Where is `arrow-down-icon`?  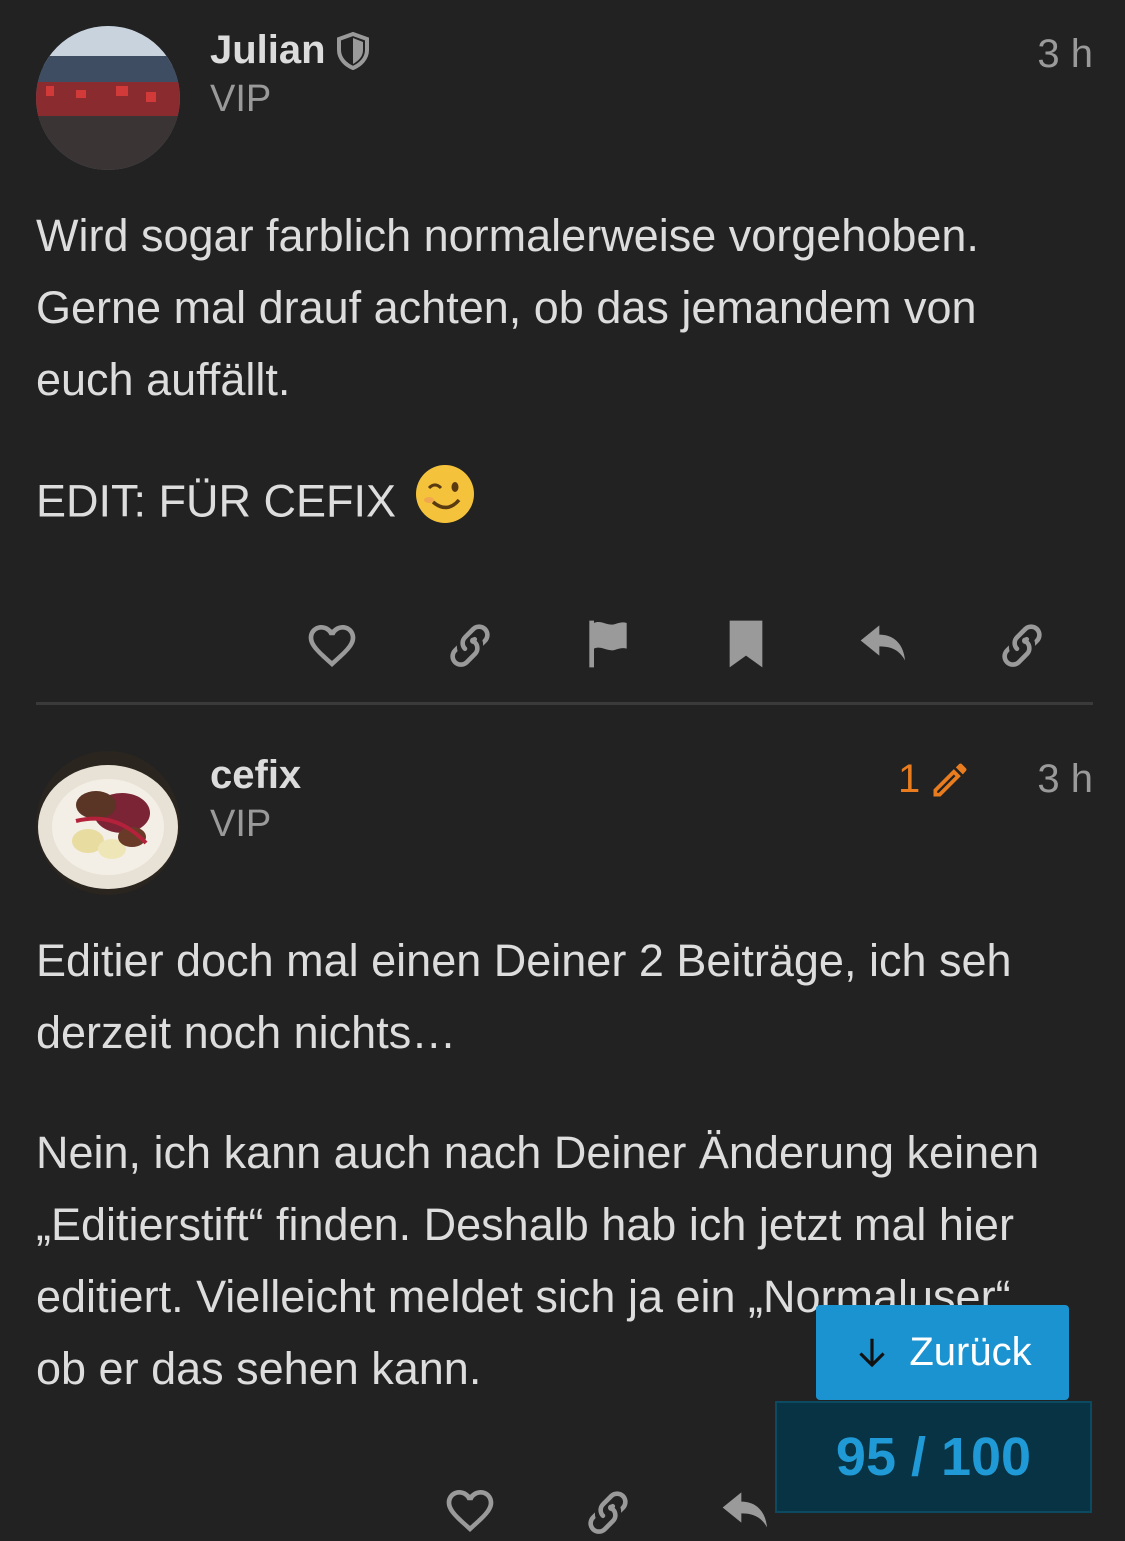 arrow-down-icon is located at coordinates (872, 1353).